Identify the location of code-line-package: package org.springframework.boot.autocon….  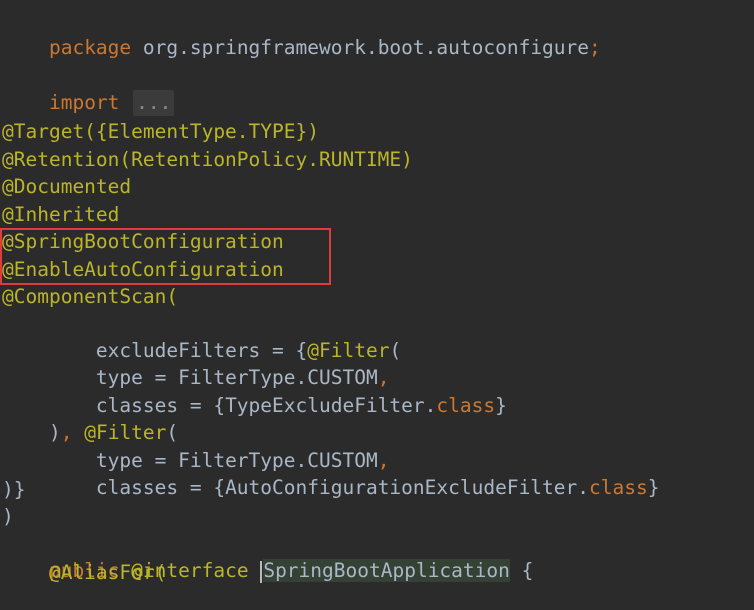
(301, 34).